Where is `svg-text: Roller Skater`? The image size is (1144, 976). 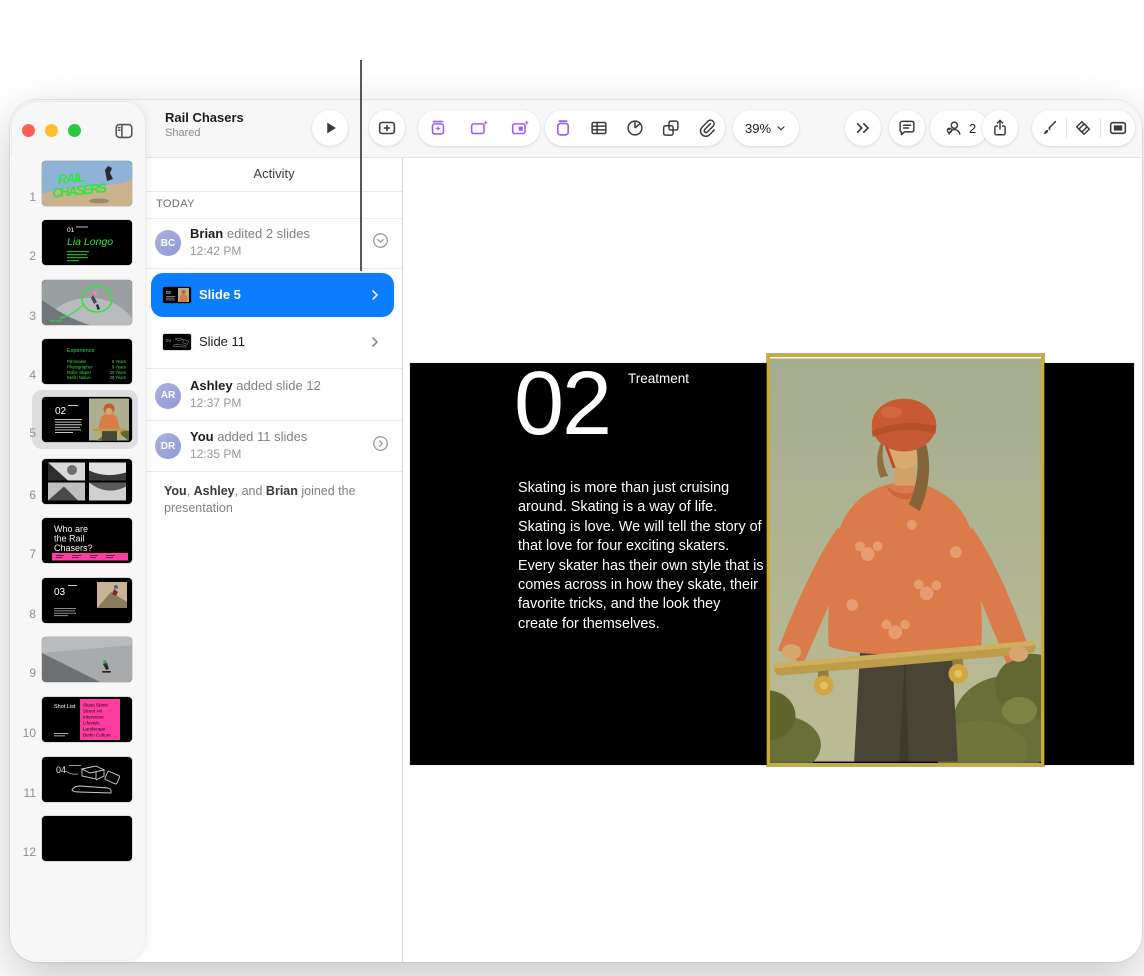
svg-text: Roller Skater is located at coordinates (79, 372).